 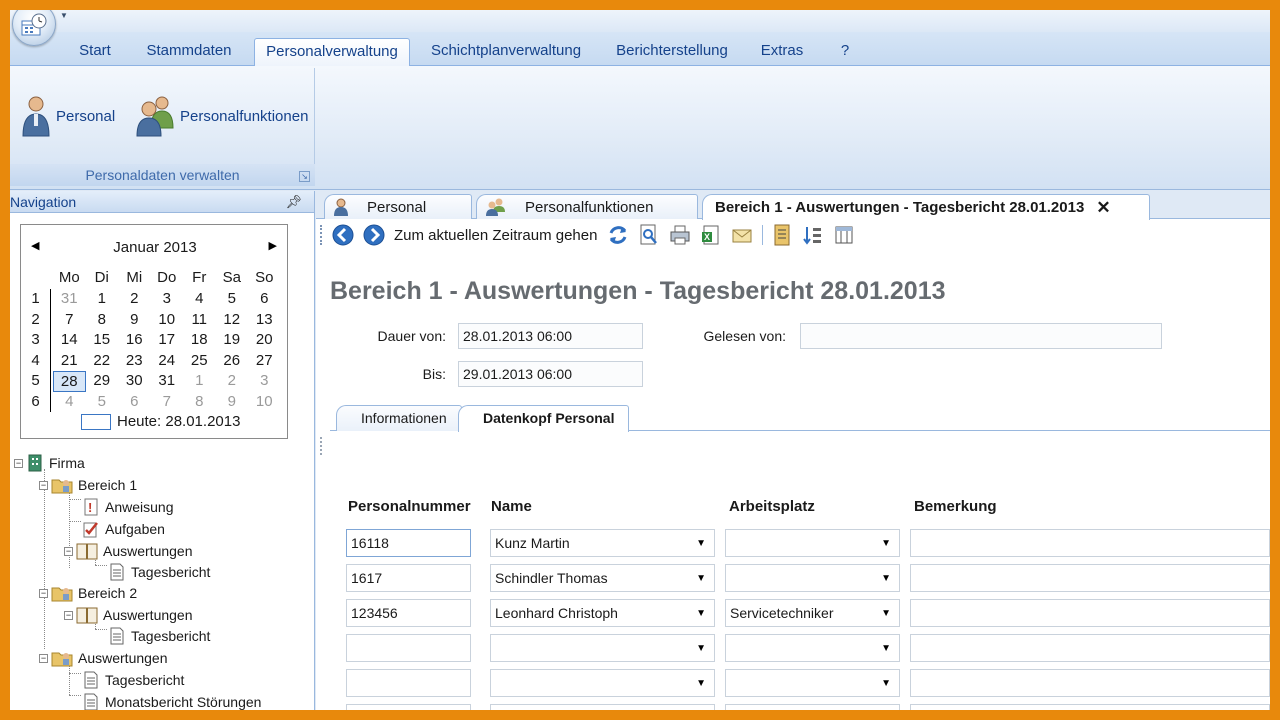 What do you see at coordinates (332, 52) in the screenshot?
I see `tab-personalverwaltung: Personalverwaltung` at bounding box center [332, 52].